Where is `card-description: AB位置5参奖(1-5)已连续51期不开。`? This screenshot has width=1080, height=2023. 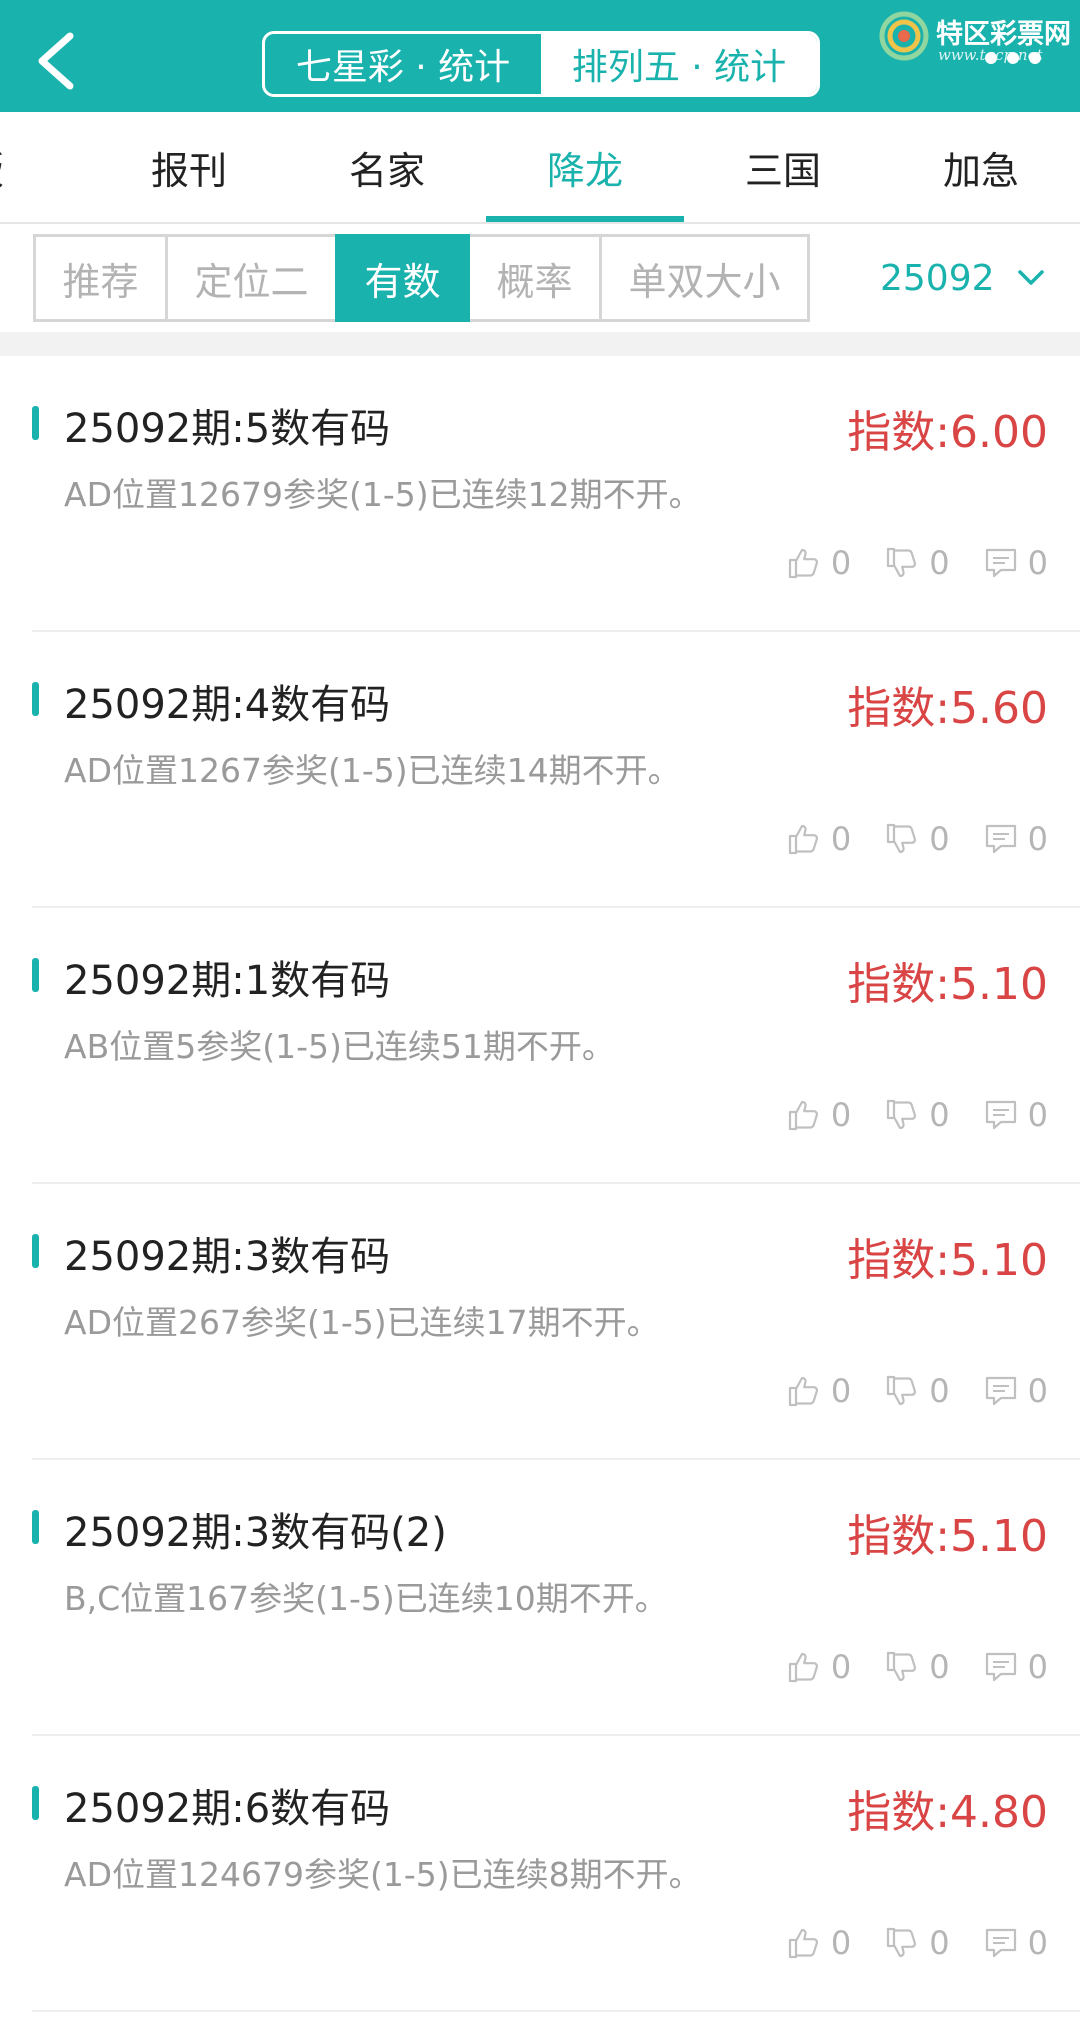 card-description: AB位置5参奖(1-5)已连续51期不开。 is located at coordinates (339, 1046).